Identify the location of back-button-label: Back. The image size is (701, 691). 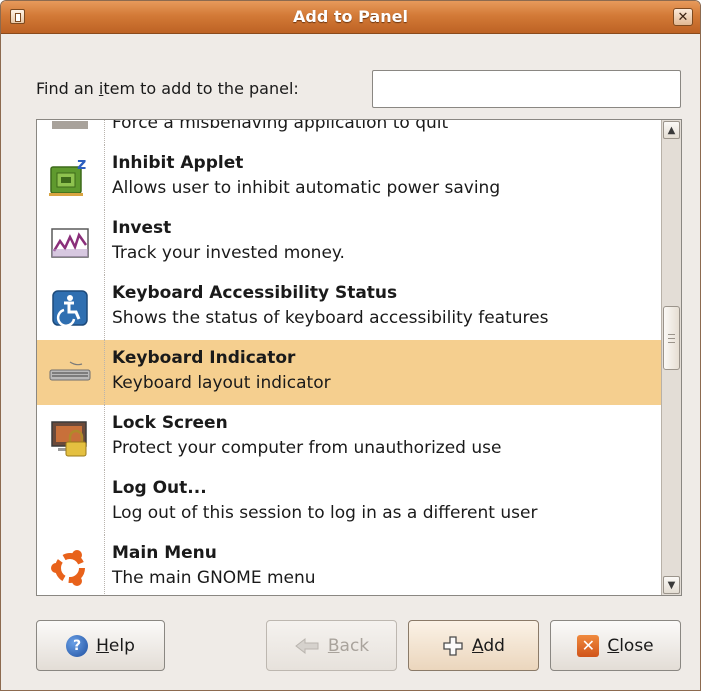
(348, 646).